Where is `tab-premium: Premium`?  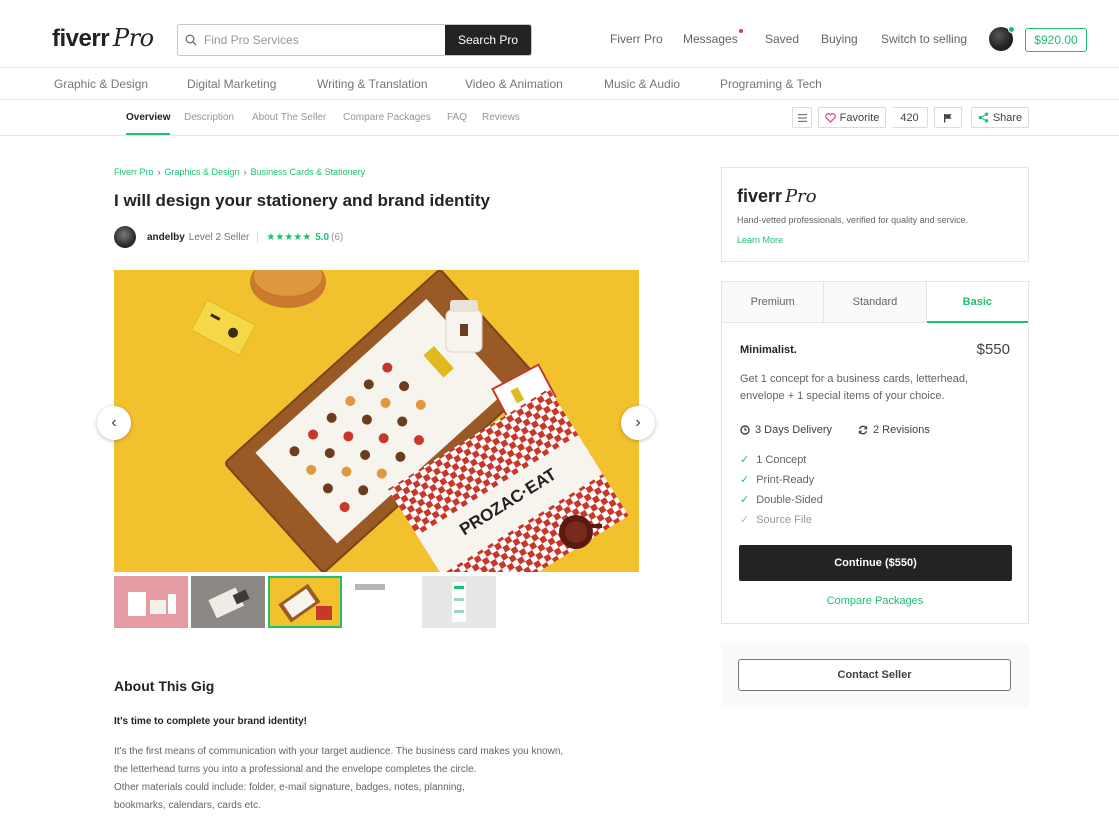 tab-premium: Premium is located at coordinates (773, 302).